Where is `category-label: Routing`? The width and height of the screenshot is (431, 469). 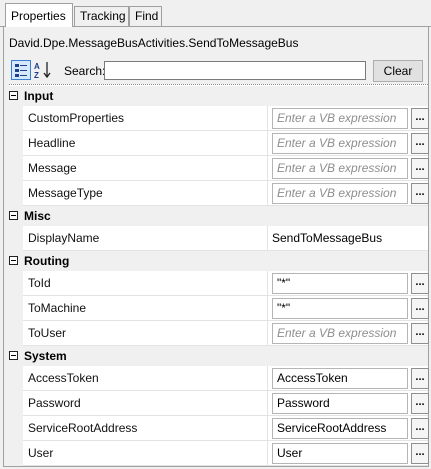 category-label: Routing is located at coordinates (47, 261).